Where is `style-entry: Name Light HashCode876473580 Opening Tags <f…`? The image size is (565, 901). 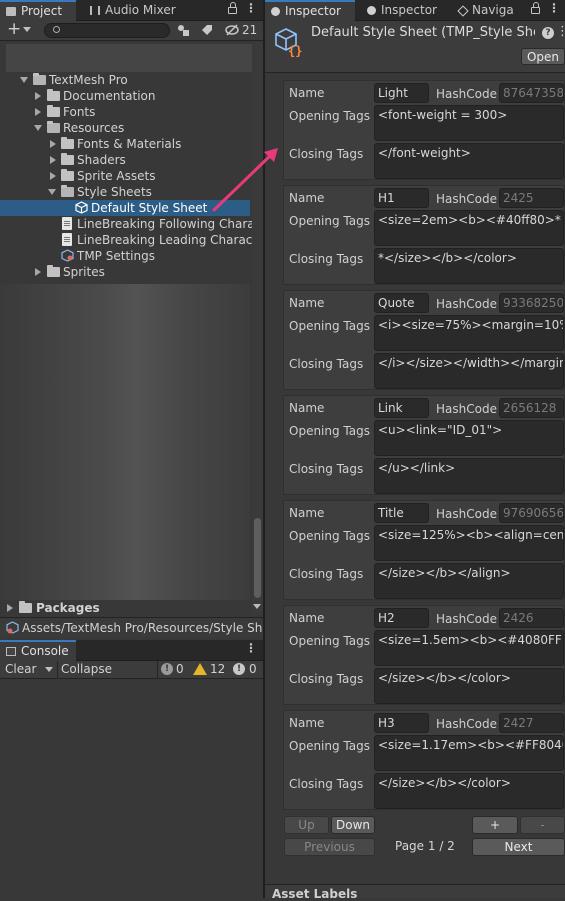 style-entry: Name Light HashCode876473580 Opening Tags <f… is located at coordinates (424, 130).